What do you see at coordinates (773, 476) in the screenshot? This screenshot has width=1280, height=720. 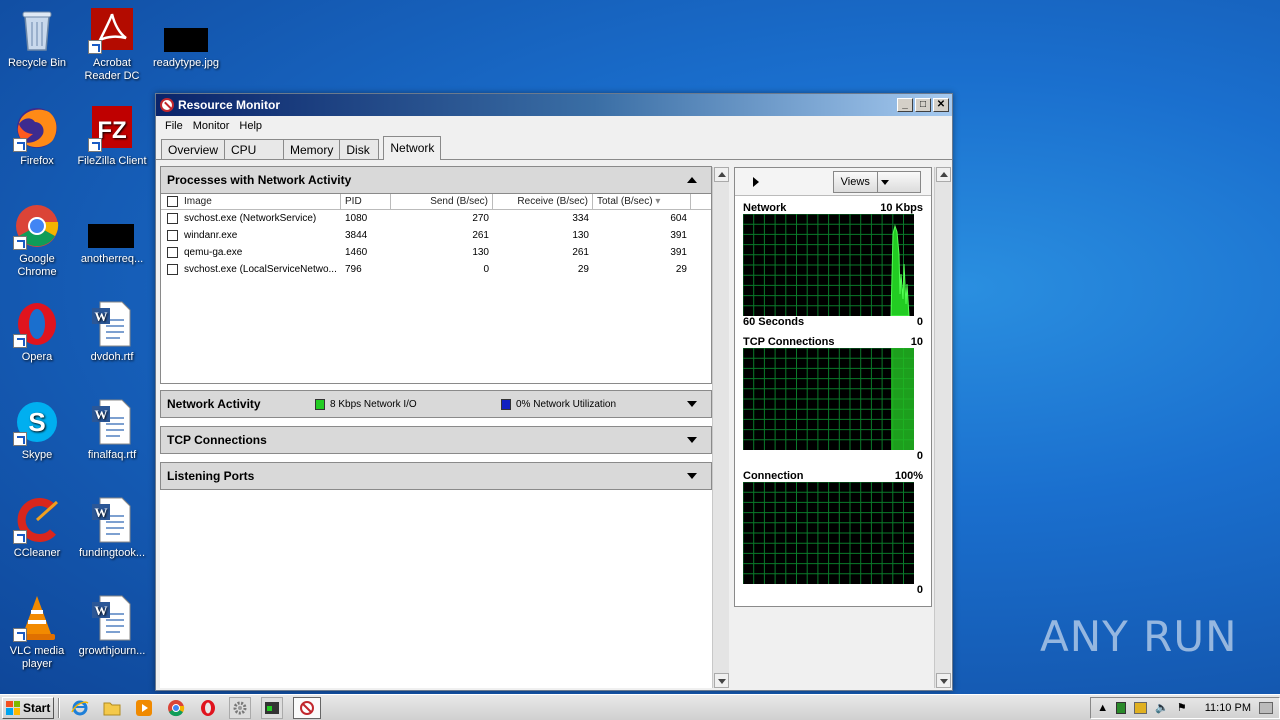 I see `connection-graph-title: Connection` at bounding box center [773, 476].